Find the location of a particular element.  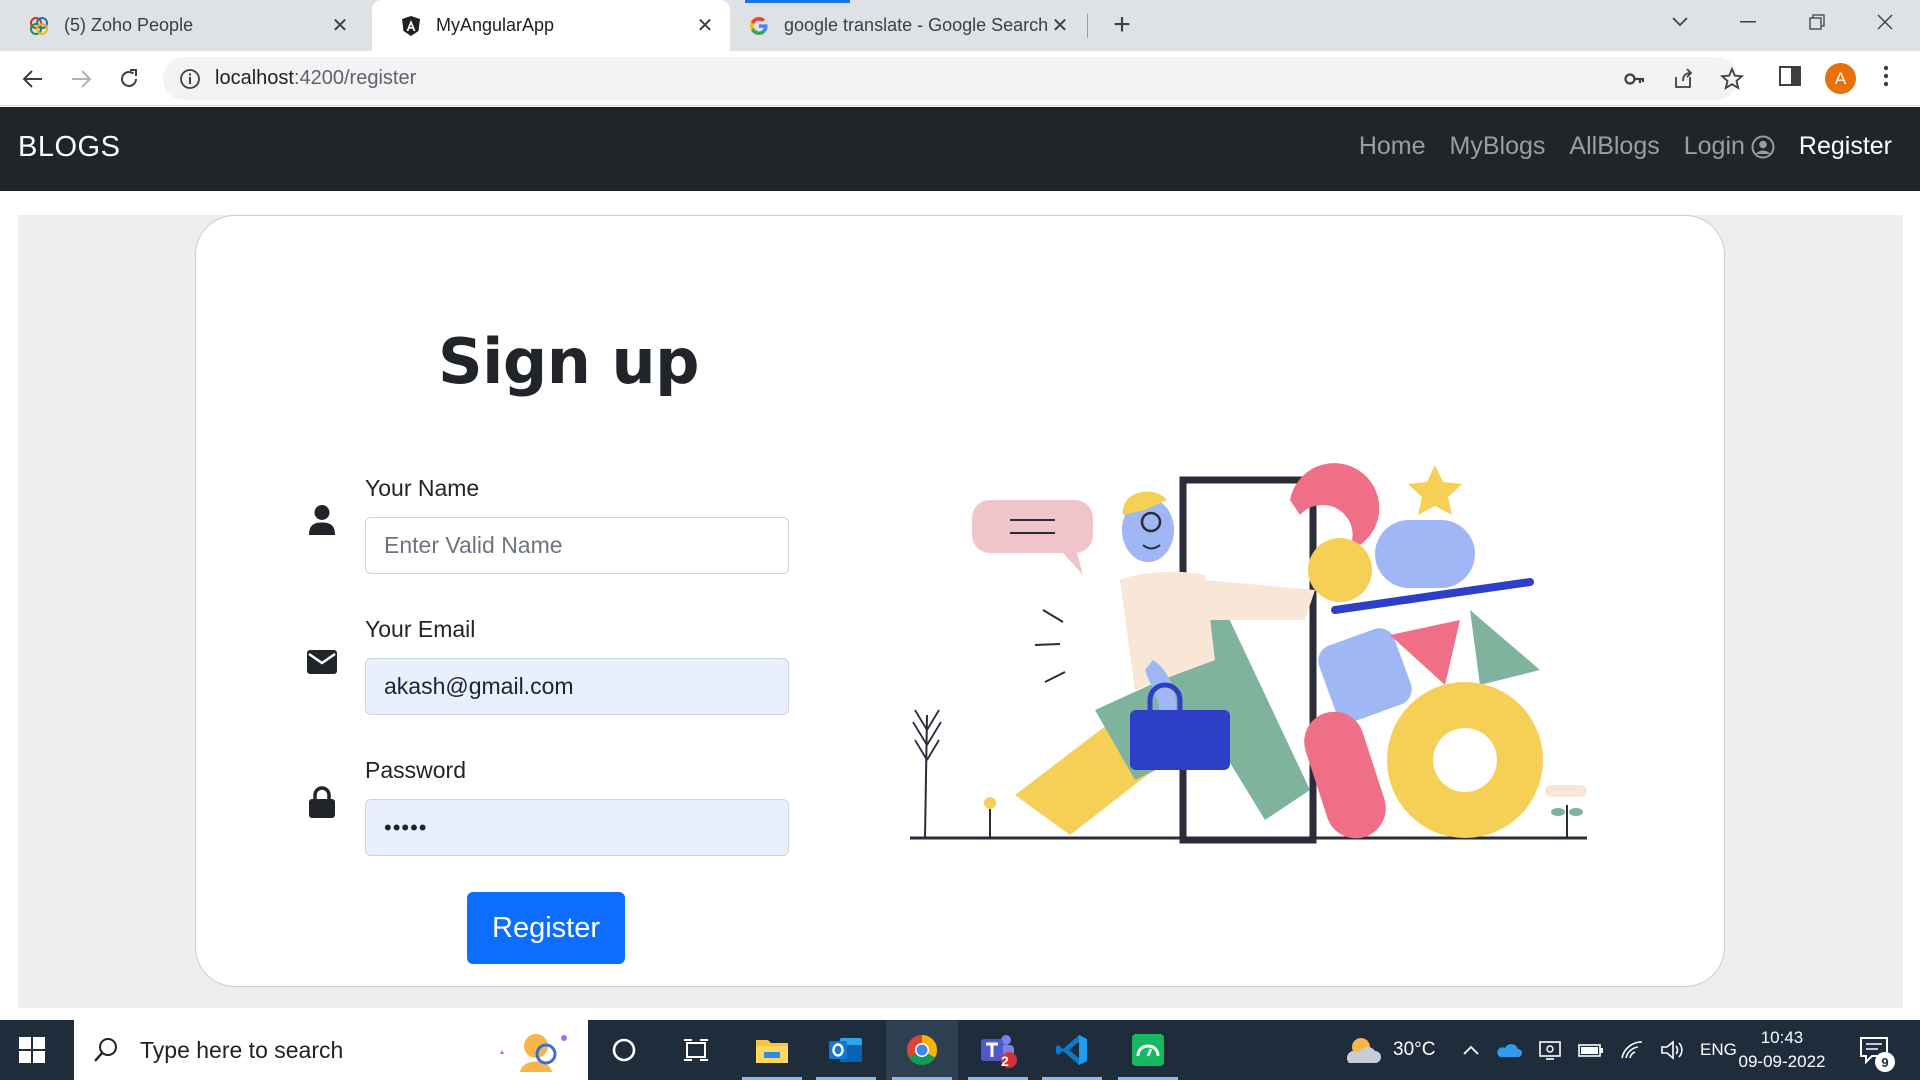

nav-link-home: Home is located at coordinates (1392, 146).